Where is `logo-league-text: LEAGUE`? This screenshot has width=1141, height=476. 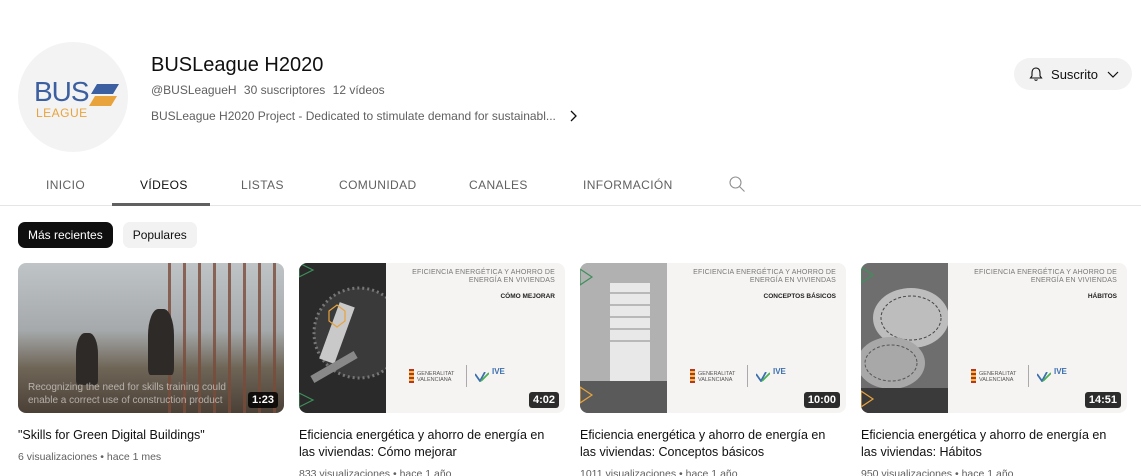 logo-league-text: LEAGUE is located at coordinates (62, 113).